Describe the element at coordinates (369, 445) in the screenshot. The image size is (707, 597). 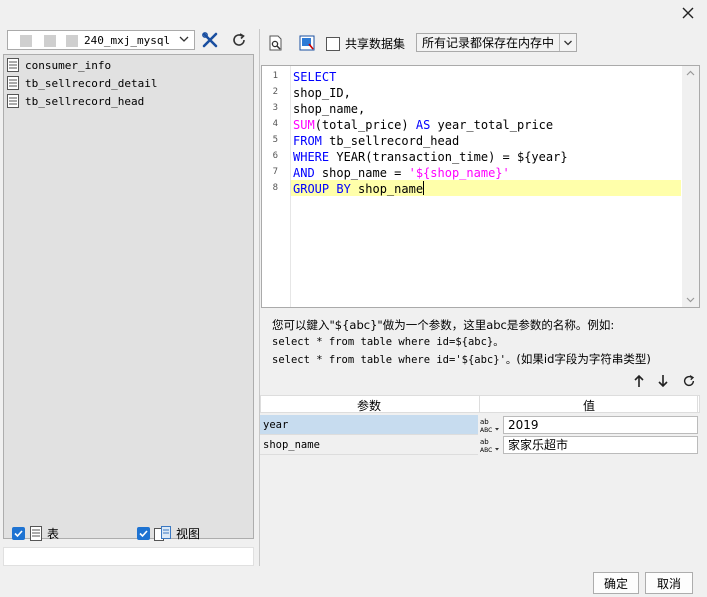
I see `param-name: shop_name` at that location.